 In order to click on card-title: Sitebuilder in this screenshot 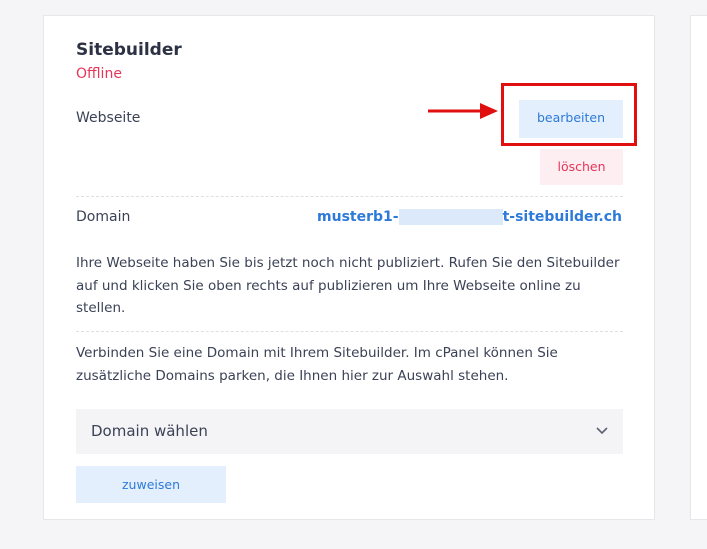, I will do `click(129, 50)`.